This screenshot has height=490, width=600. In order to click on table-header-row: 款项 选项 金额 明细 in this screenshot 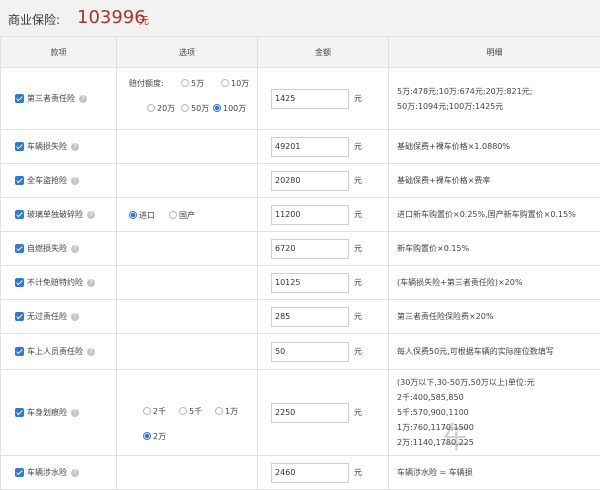, I will do `click(300, 52)`.